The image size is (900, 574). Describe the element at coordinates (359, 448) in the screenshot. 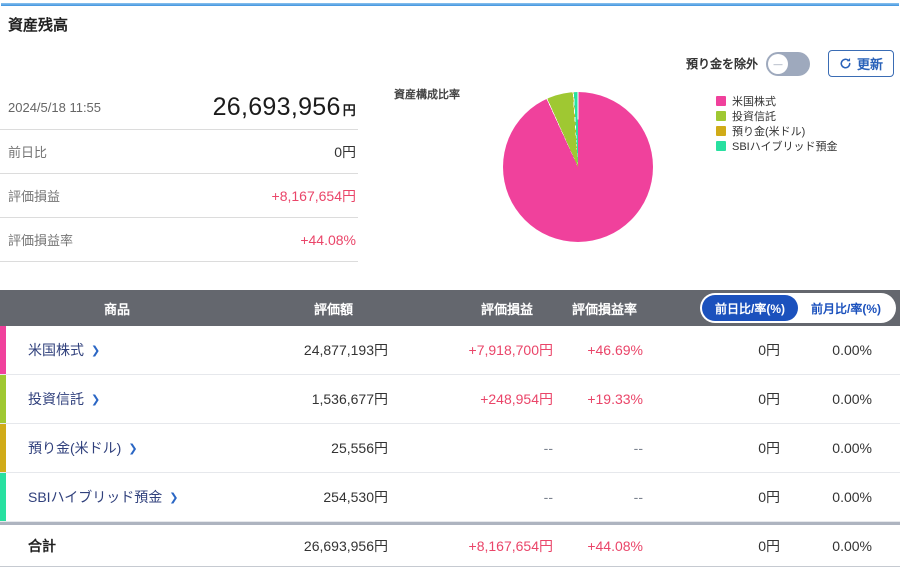

I see `cell-value: 25,556円` at that location.